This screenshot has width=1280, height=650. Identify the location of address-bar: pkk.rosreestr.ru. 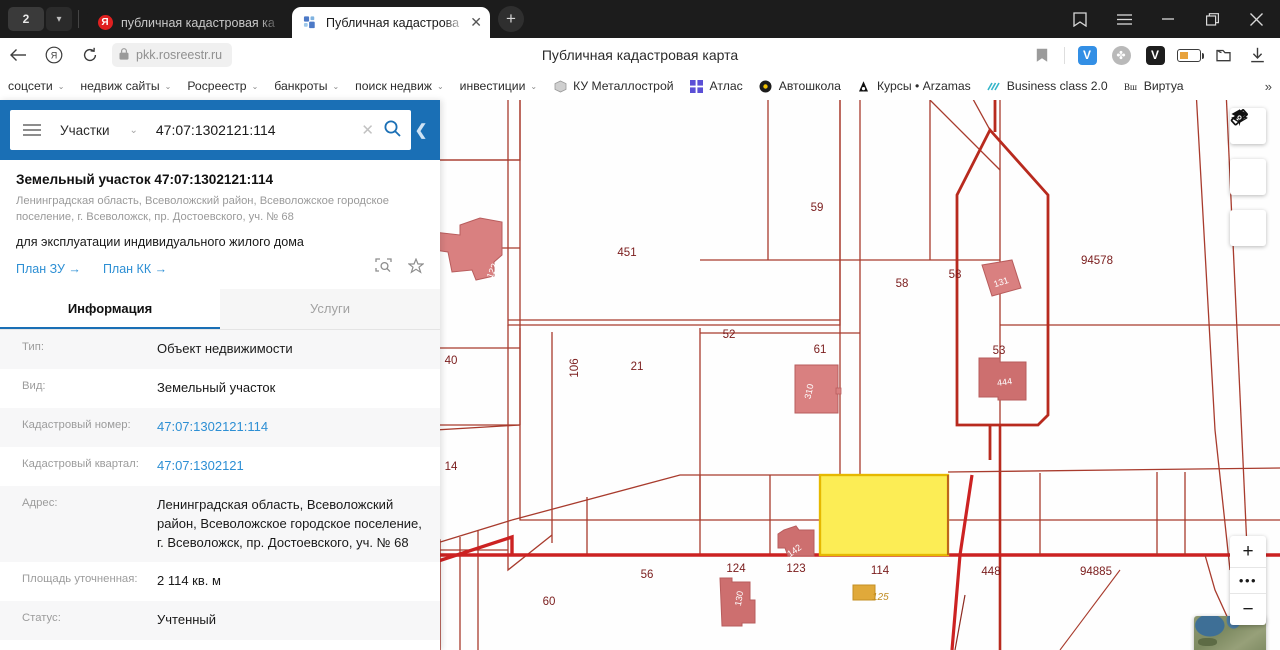
(172, 55).